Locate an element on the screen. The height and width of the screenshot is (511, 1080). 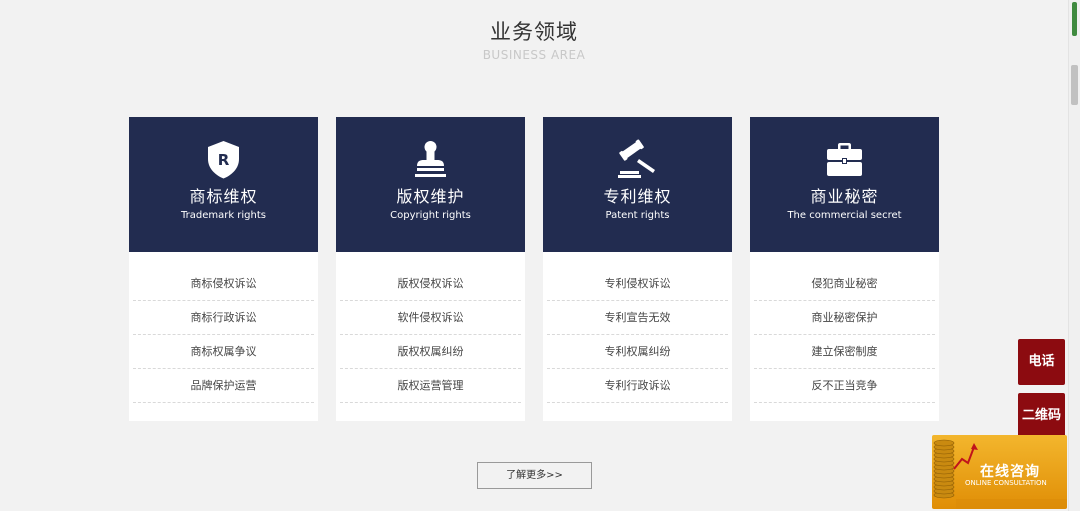
card-item: 反不正当竞争 is located at coordinates (844, 386).